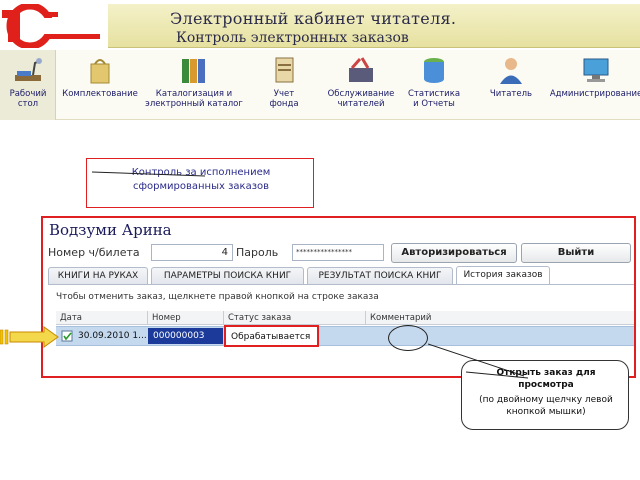 The height and width of the screenshot is (480, 640). Describe the element at coordinates (98, 275) in the screenshot. I see `tab-books-on-hand: КНИГИ НА РУКАХ` at that location.